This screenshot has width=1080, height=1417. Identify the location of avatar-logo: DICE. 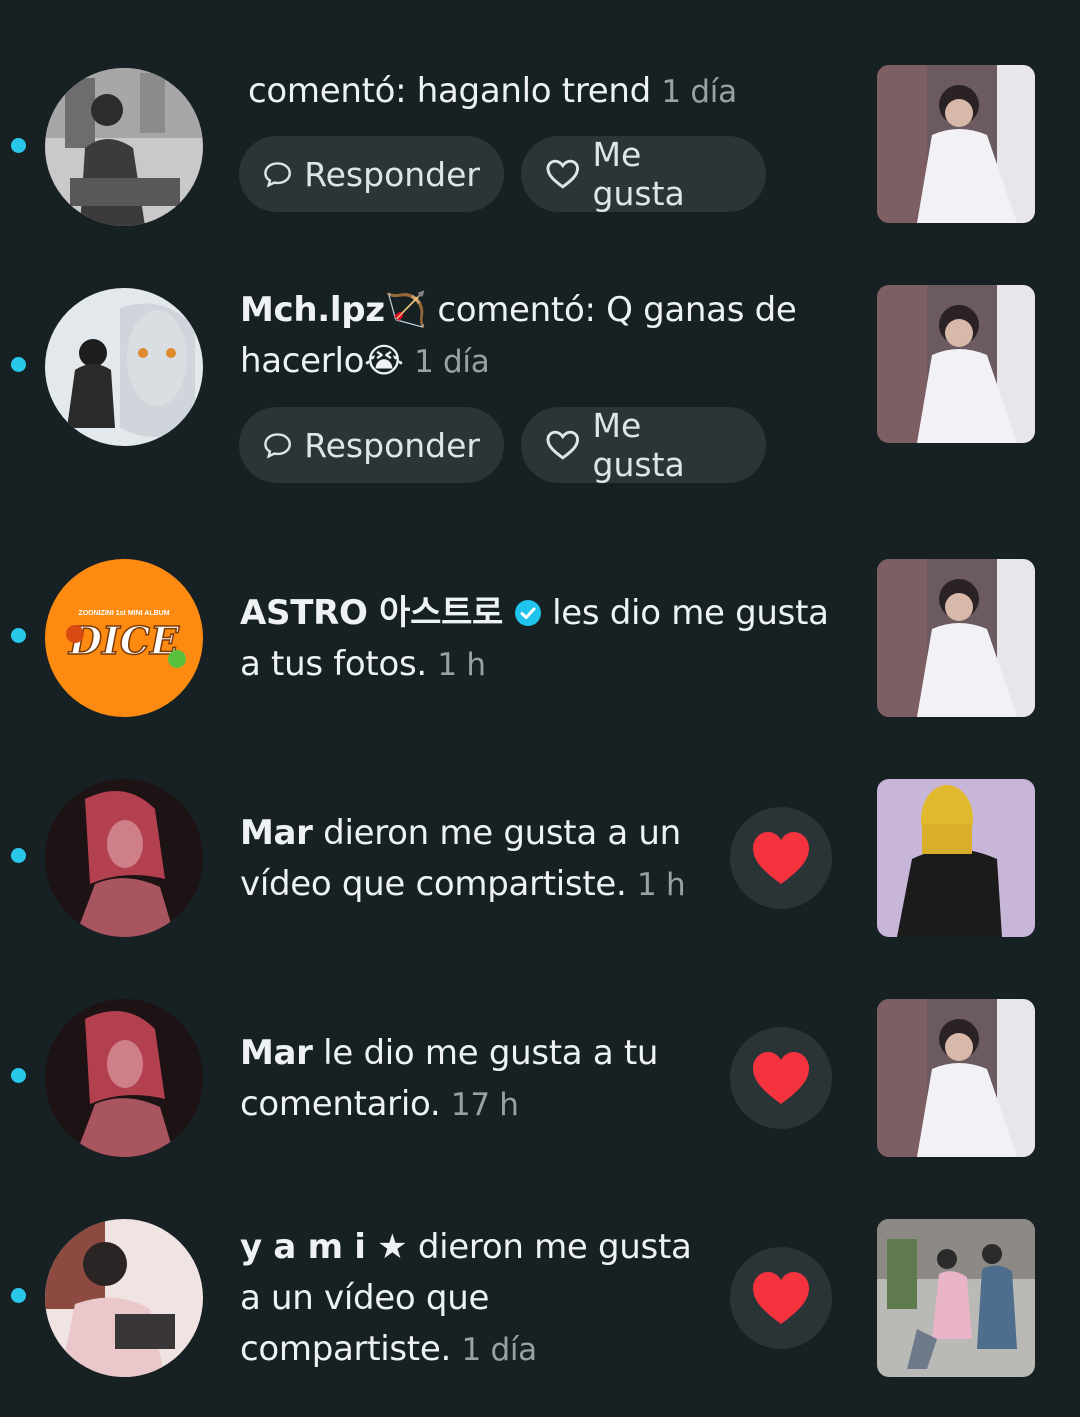
(124, 640).